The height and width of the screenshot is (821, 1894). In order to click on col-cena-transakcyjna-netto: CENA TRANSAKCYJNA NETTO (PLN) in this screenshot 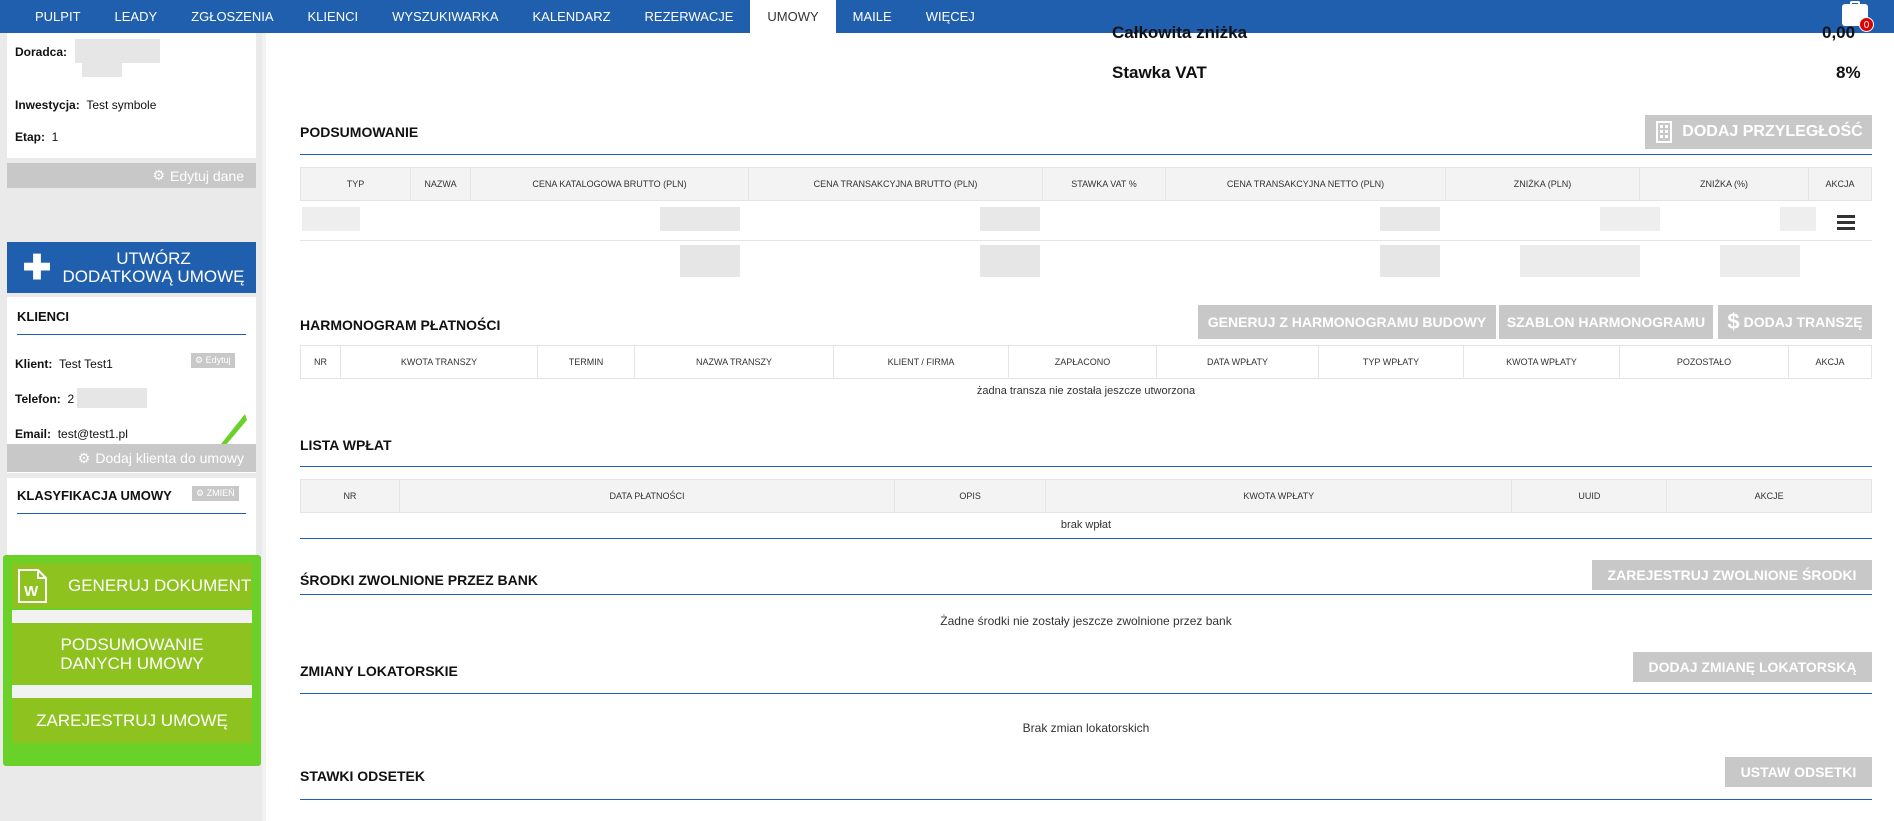, I will do `click(1306, 184)`.